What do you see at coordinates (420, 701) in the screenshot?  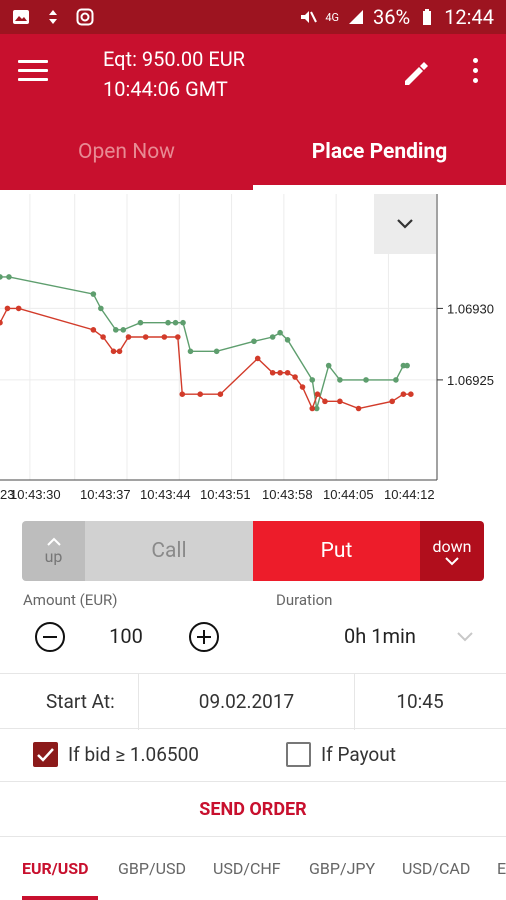 I see `start-time-field: 10:45` at bounding box center [420, 701].